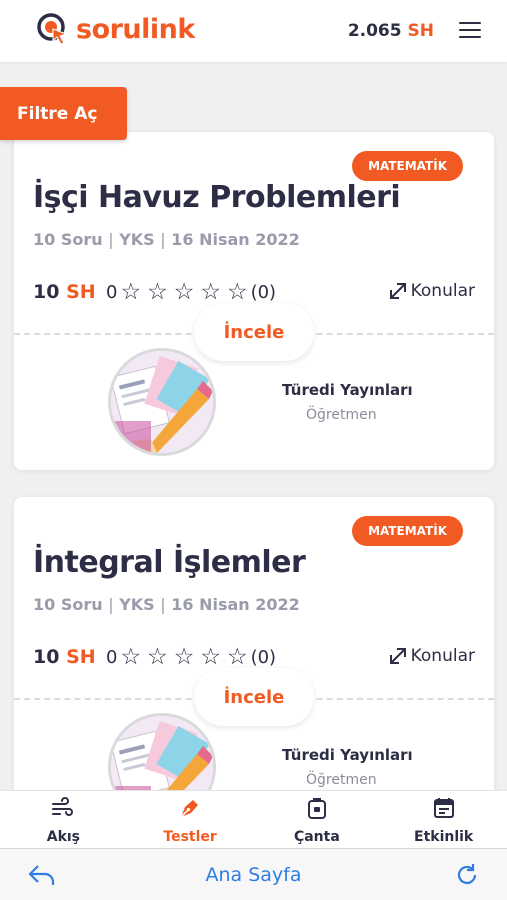 The width and height of the screenshot is (507, 900). What do you see at coordinates (217, 197) in the screenshot?
I see `test-title: İşçi Havuz Problemleri` at bounding box center [217, 197].